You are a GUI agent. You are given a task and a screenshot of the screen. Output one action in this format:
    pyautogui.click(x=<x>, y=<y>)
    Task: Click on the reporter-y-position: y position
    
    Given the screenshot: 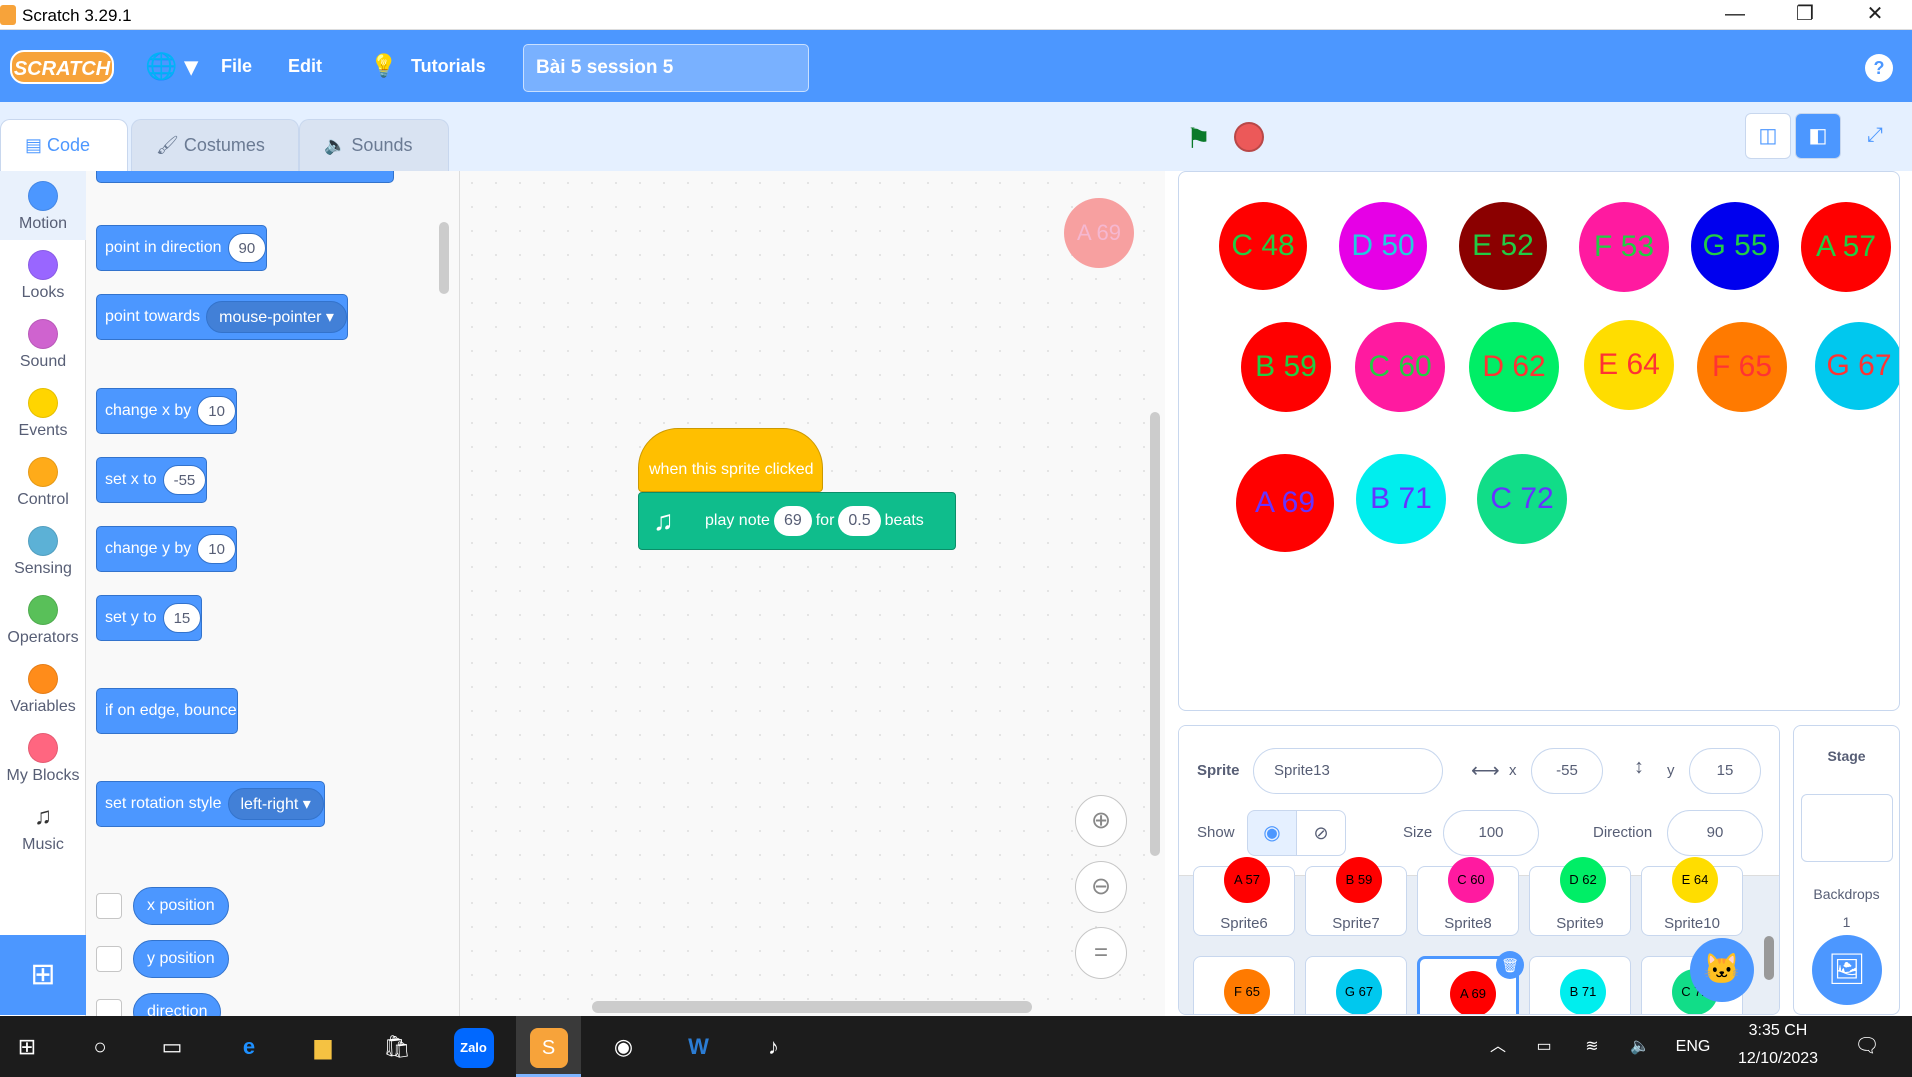 What is the action you would take?
    pyautogui.click(x=181, y=959)
    